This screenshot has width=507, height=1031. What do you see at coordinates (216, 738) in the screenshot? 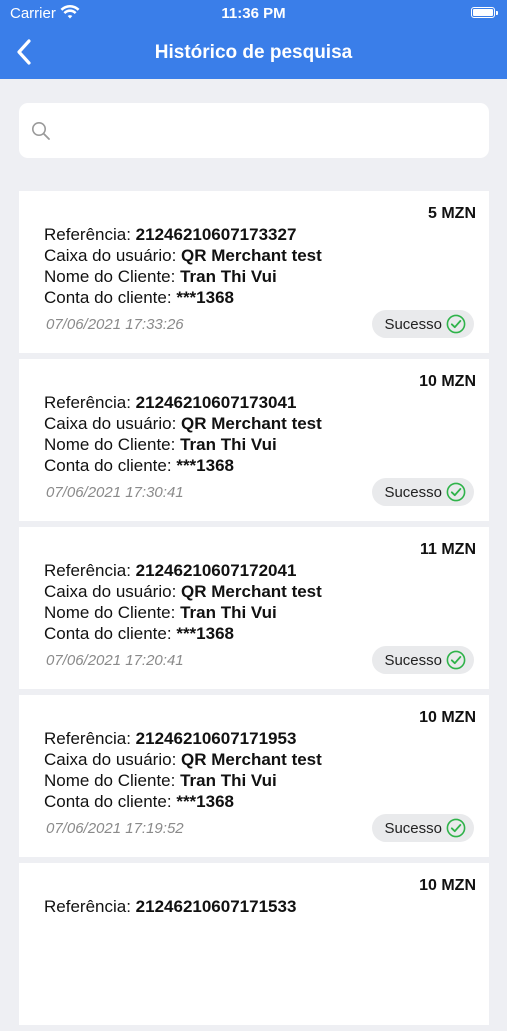
I see `reference-value: 21246210607171953` at bounding box center [216, 738].